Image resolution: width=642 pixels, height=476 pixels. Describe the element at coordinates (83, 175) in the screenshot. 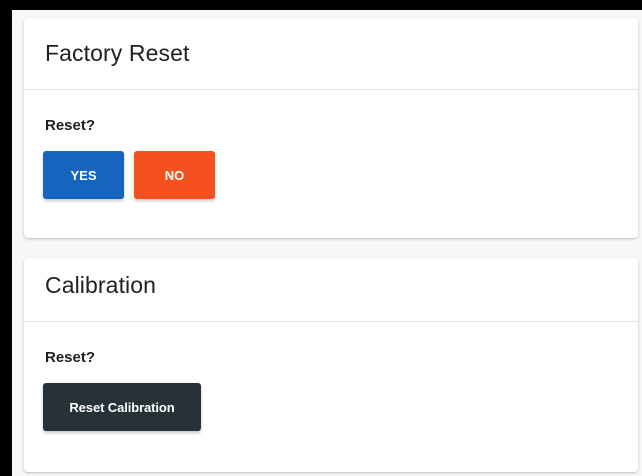

I see `yes-button: YES` at that location.